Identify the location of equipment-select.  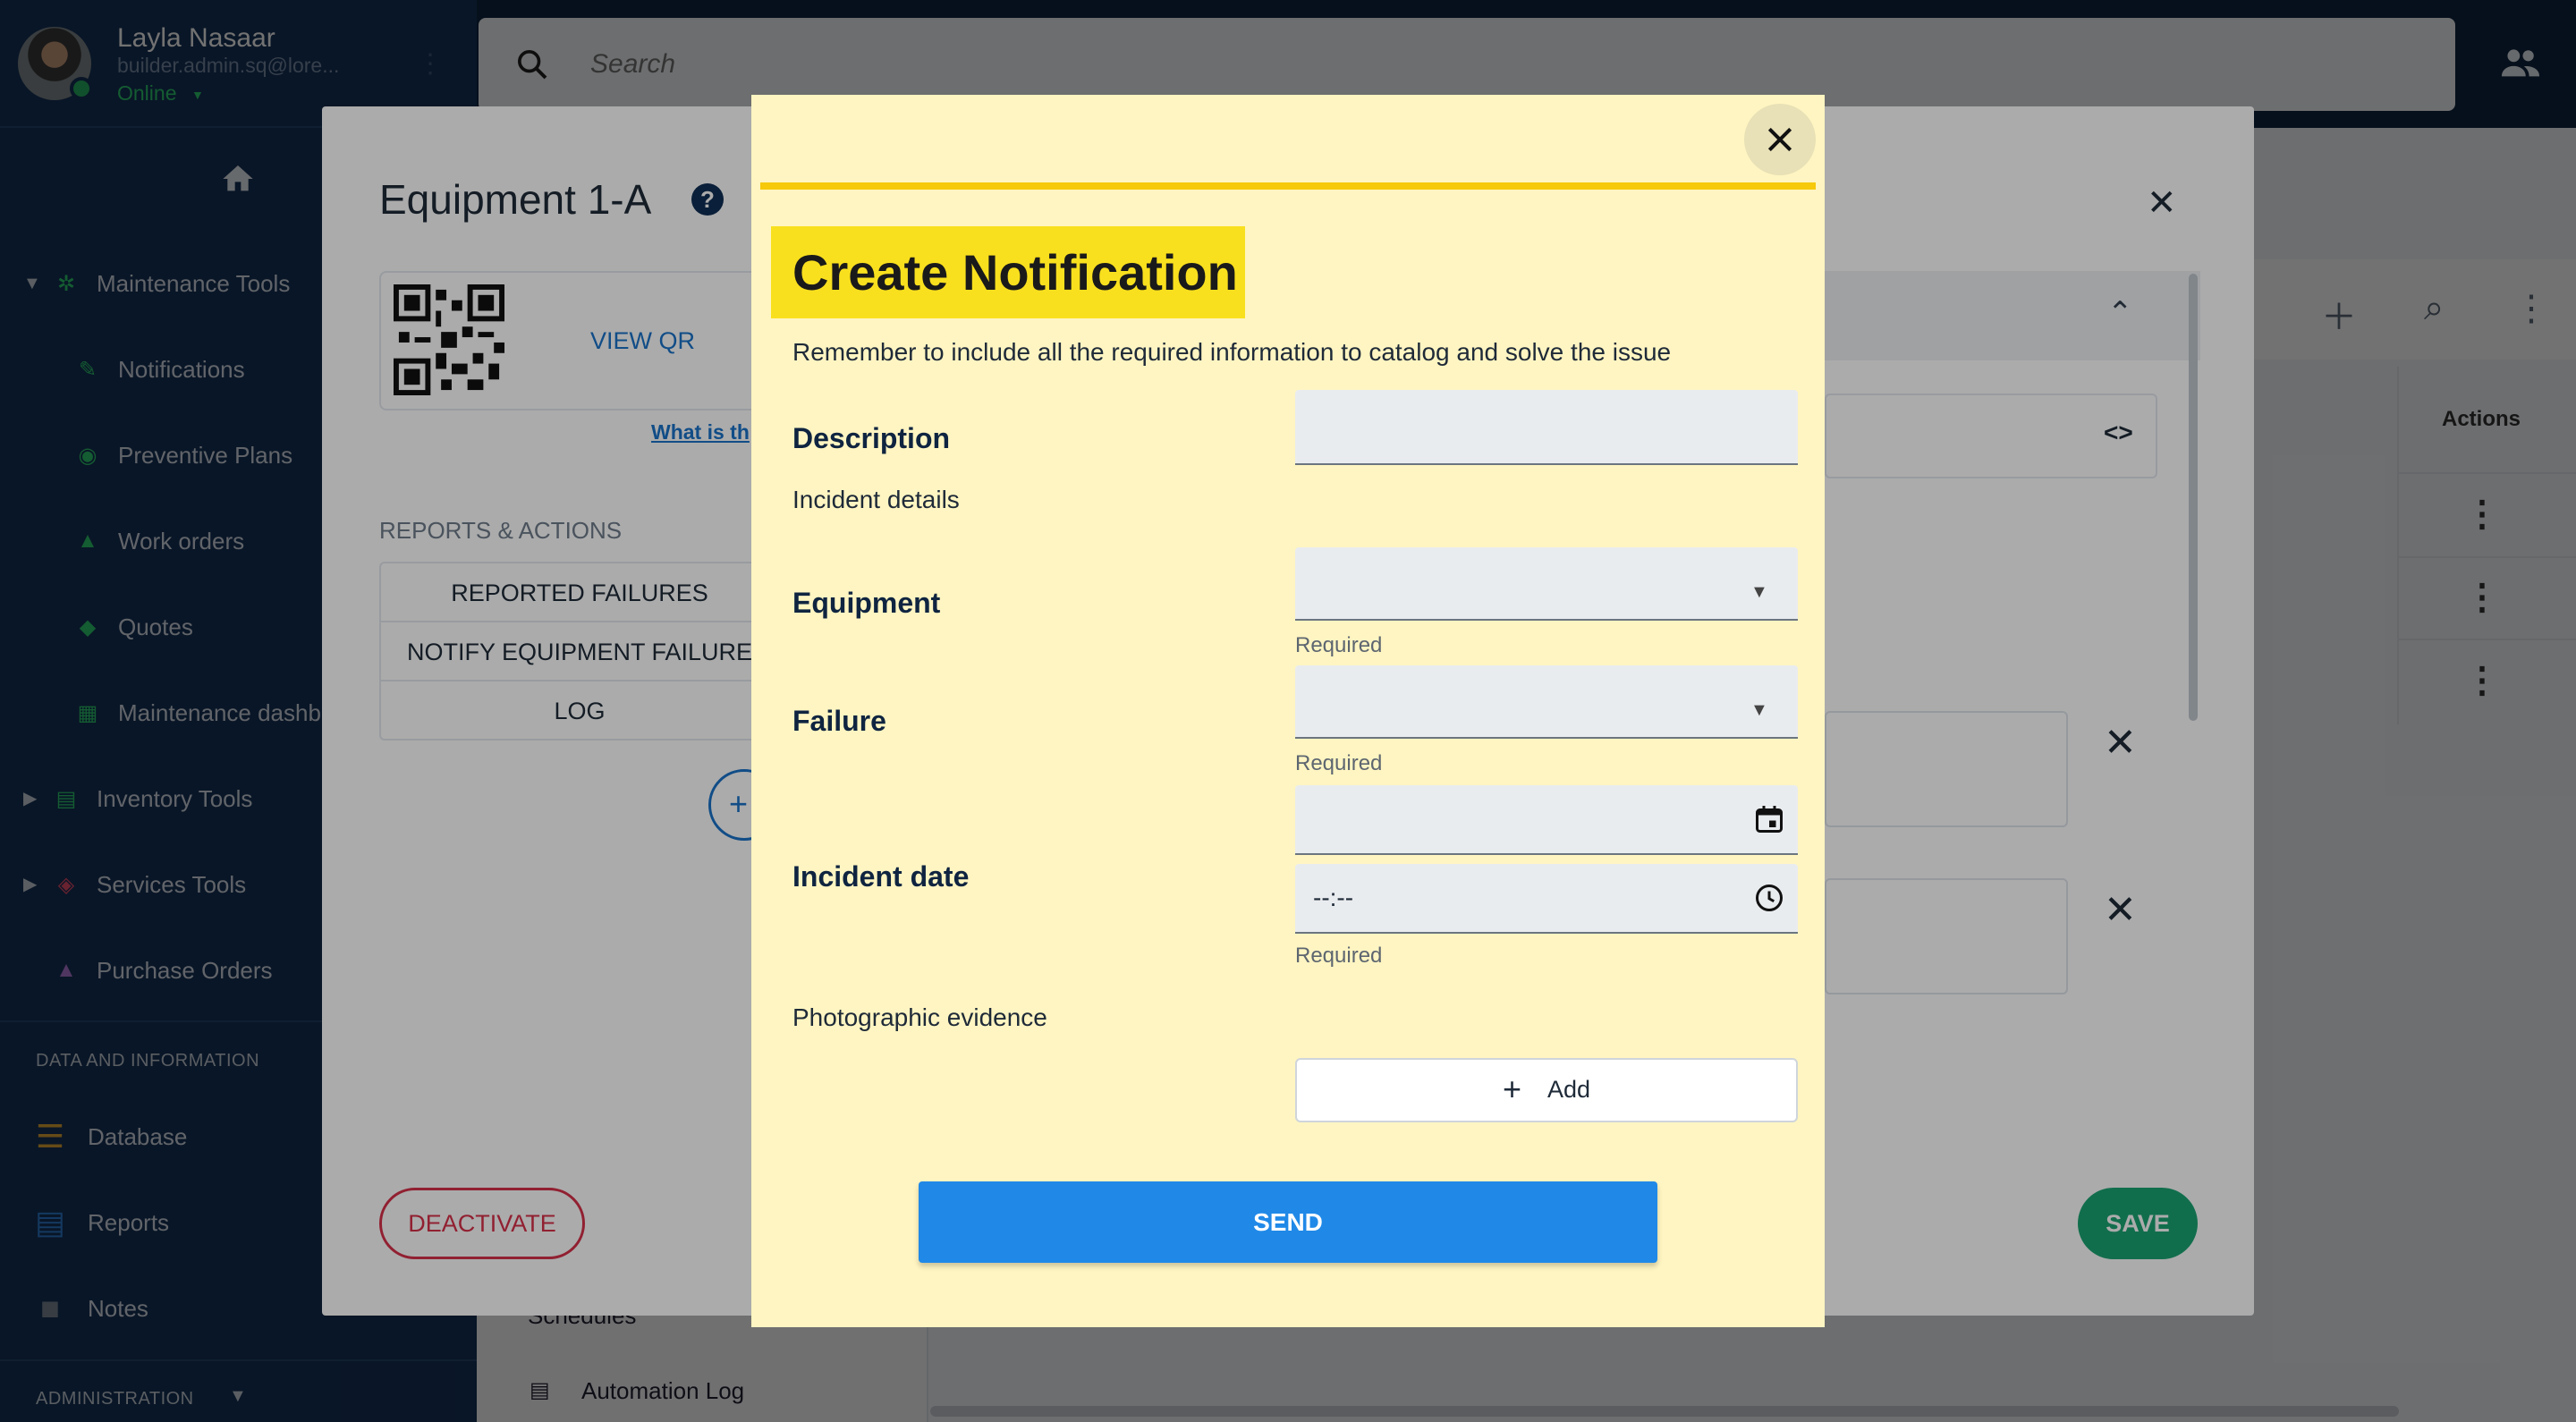
(1546, 584).